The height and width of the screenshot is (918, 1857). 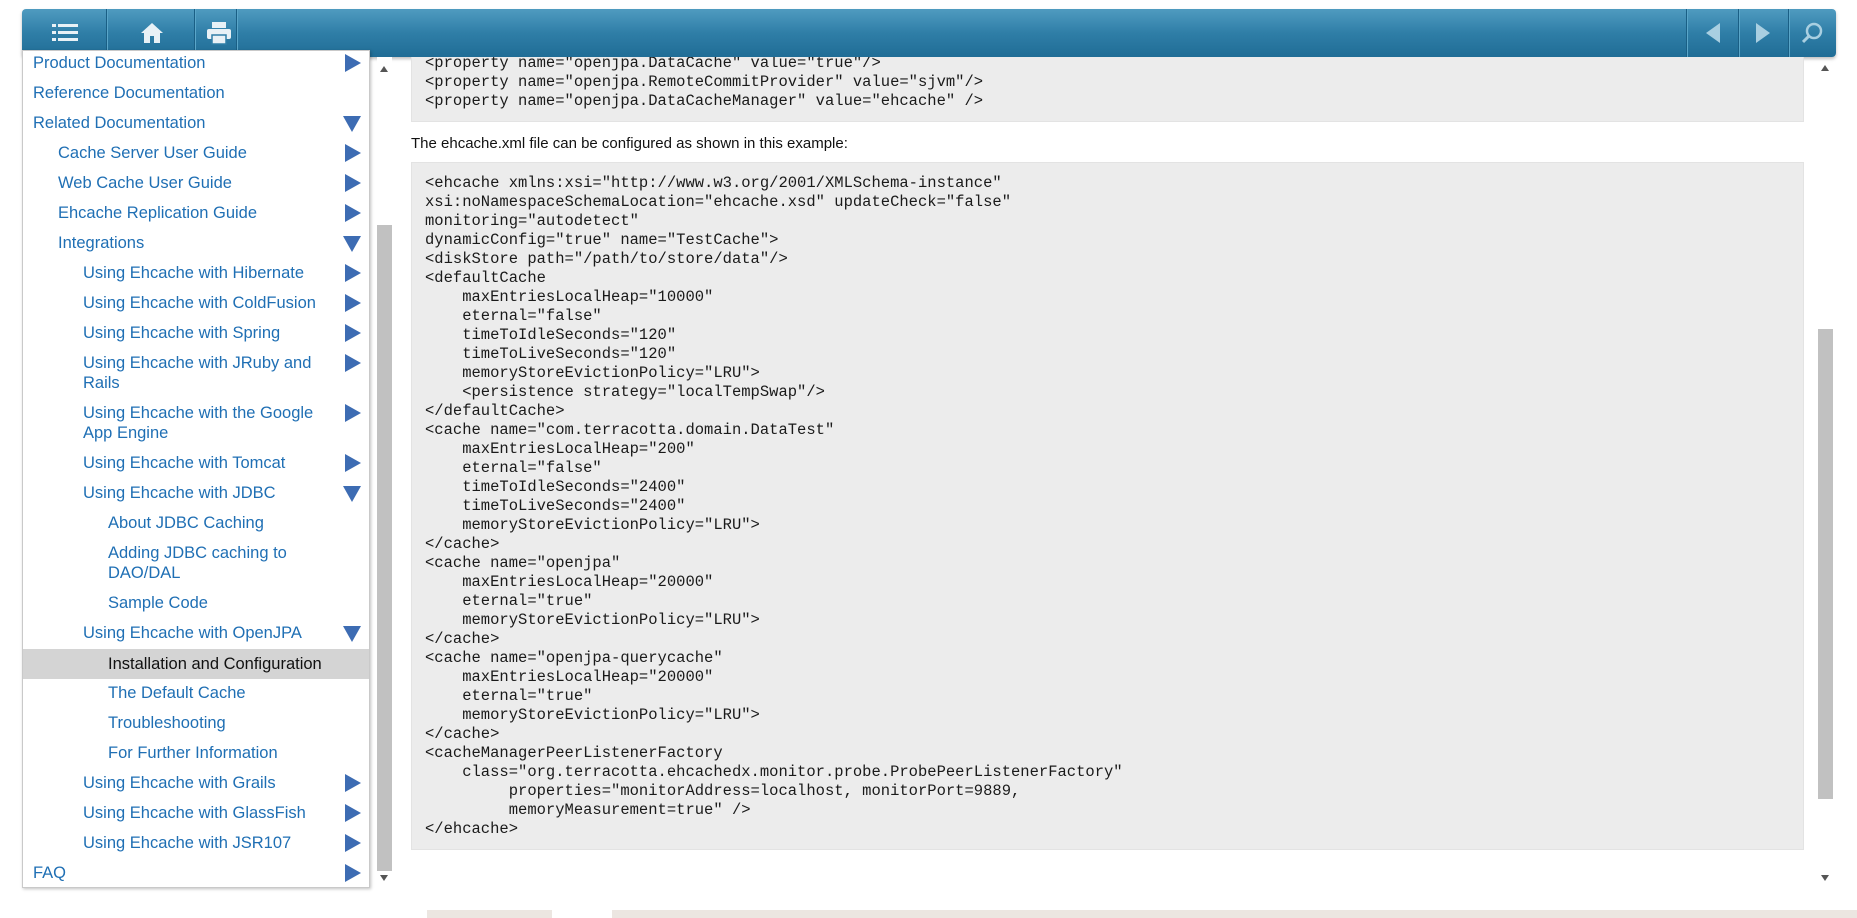 I want to click on nav-troubleshooting: Troubleshooting, so click(x=196, y=723).